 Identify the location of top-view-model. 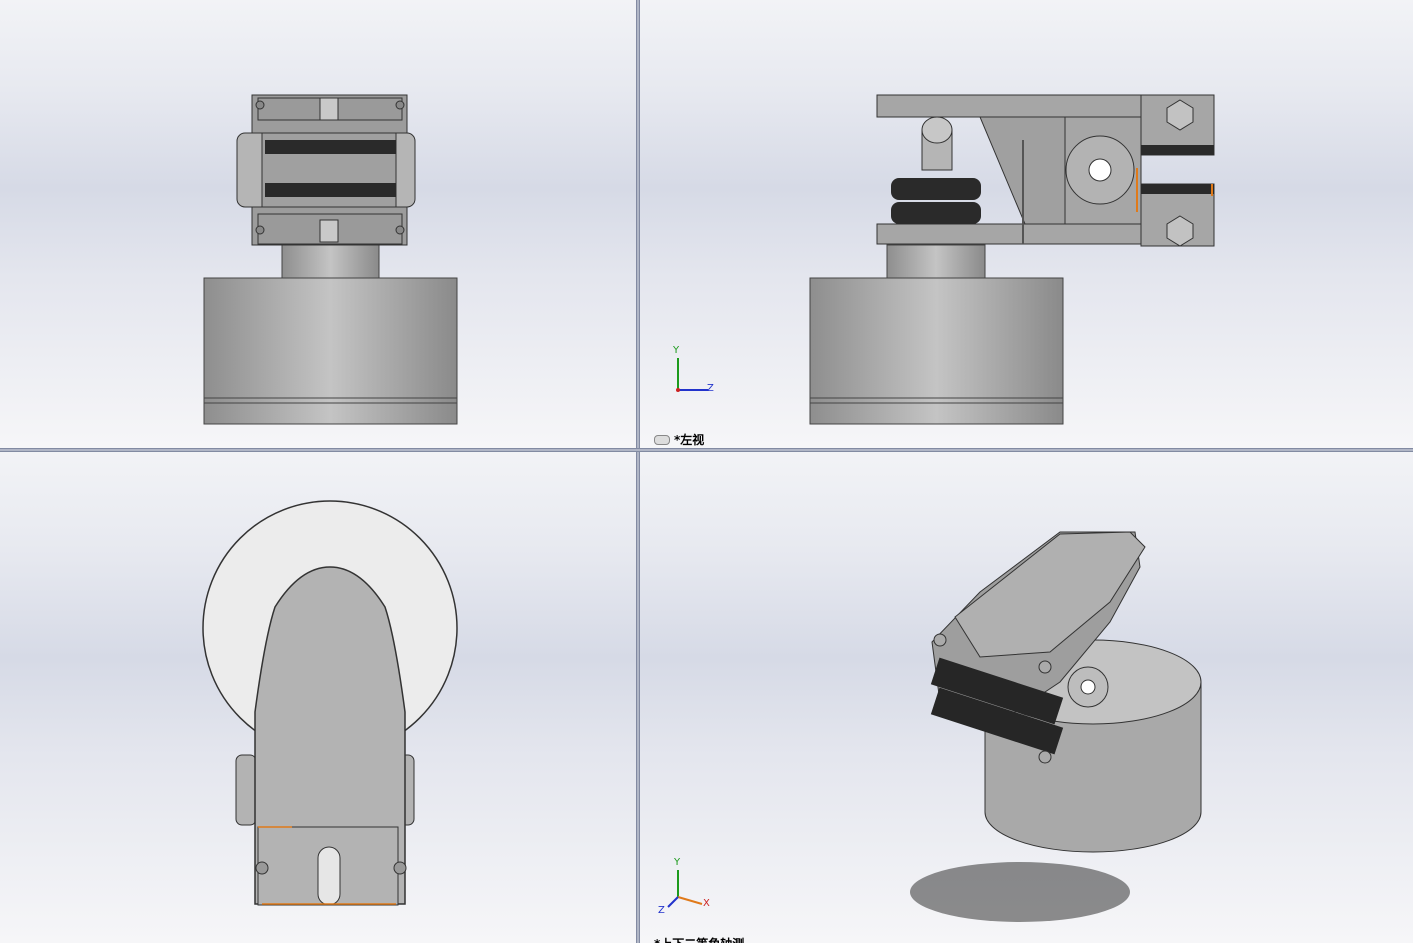
(330, 703).